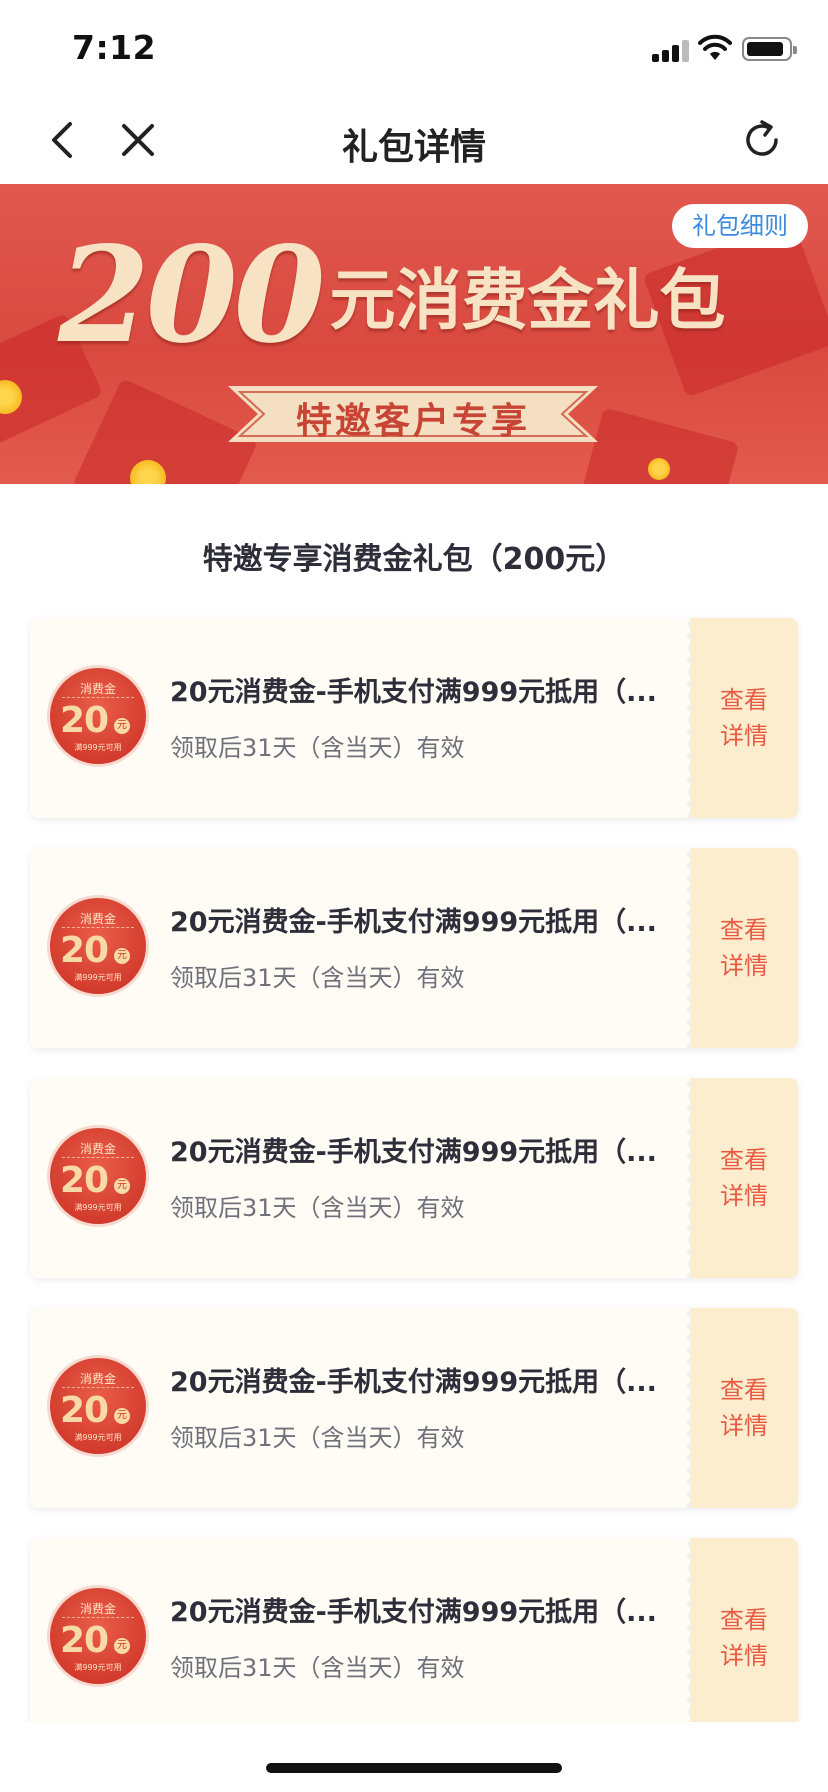 The height and width of the screenshot is (1792, 828). I want to click on home-indicator-area, so click(414, 1757).